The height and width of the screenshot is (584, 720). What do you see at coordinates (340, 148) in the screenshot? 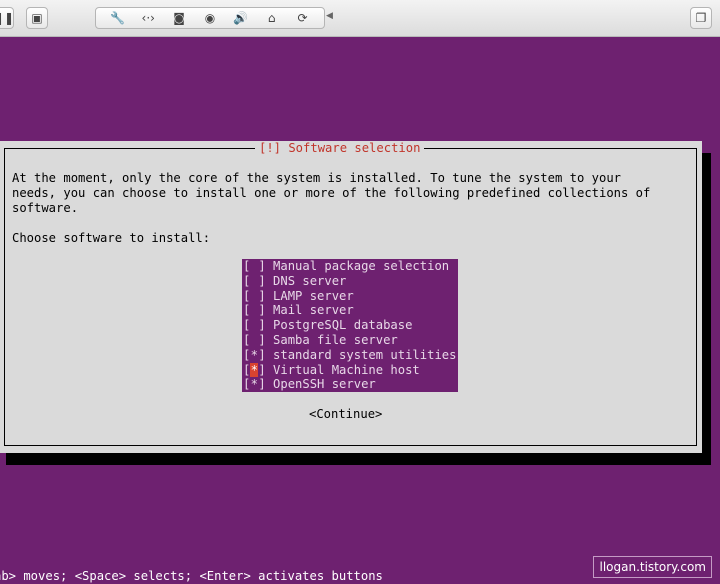
I see `dialog-title: [!] Software selection` at bounding box center [340, 148].